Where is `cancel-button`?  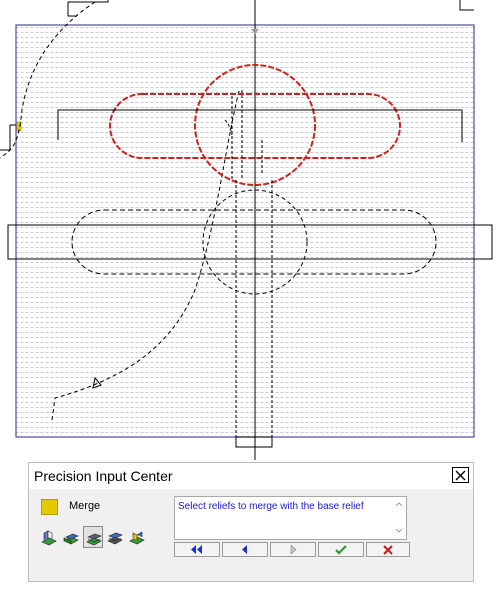
cancel-button is located at coordinates (388, 549).